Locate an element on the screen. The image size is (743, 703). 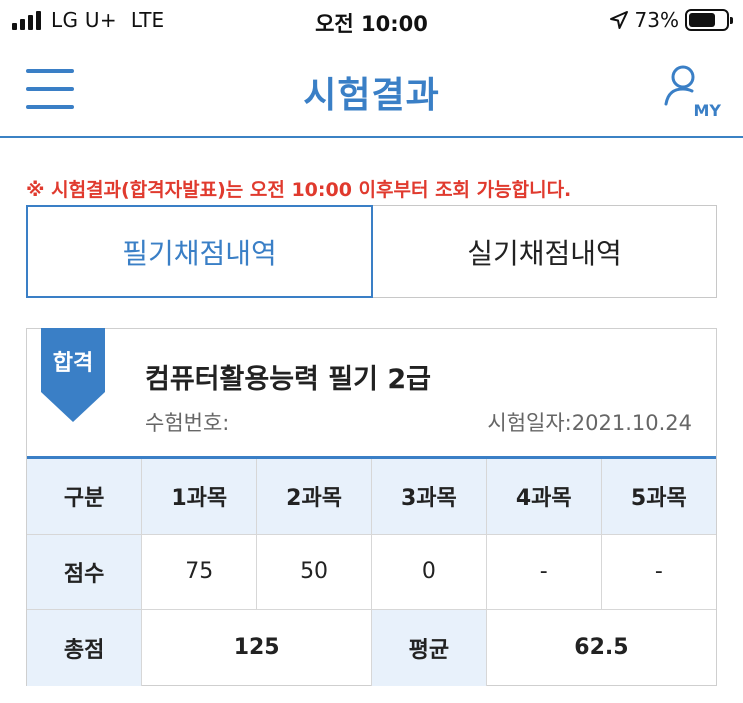
header-cell: 구분 is located at coordinates (85, 497).